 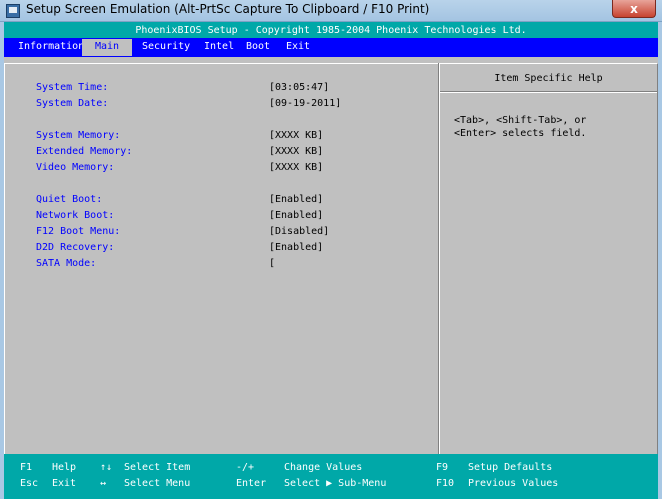 What do you see at coordinates (296, 167) in the screenshot?
I see `video-memory-value: [XXXX KB]` at bounding box center [296, 167].